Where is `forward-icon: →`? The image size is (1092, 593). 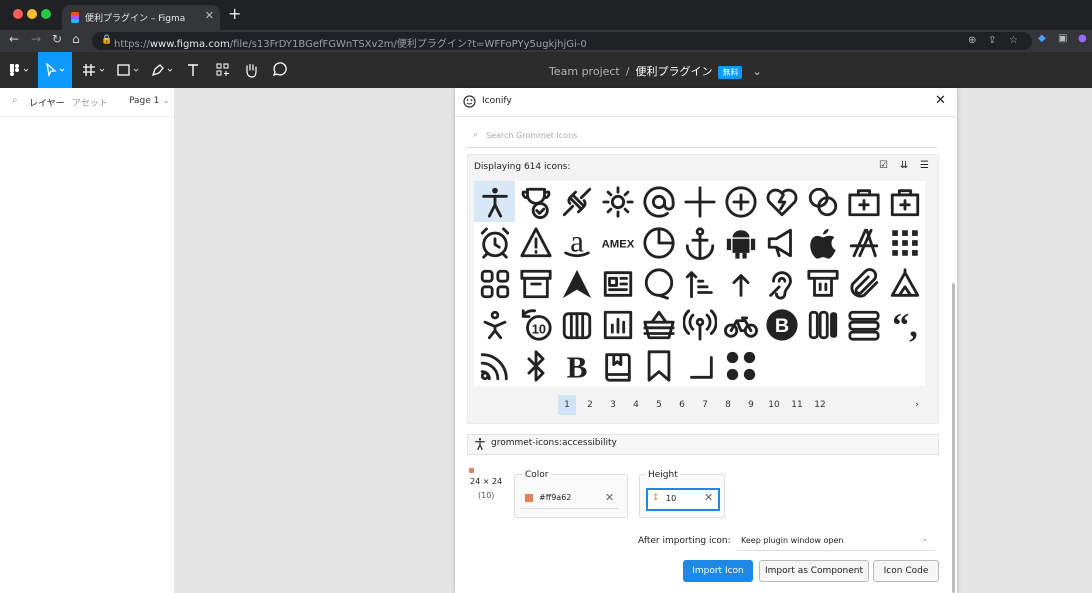 forward-icon: → is located at coordinates (36, 39).